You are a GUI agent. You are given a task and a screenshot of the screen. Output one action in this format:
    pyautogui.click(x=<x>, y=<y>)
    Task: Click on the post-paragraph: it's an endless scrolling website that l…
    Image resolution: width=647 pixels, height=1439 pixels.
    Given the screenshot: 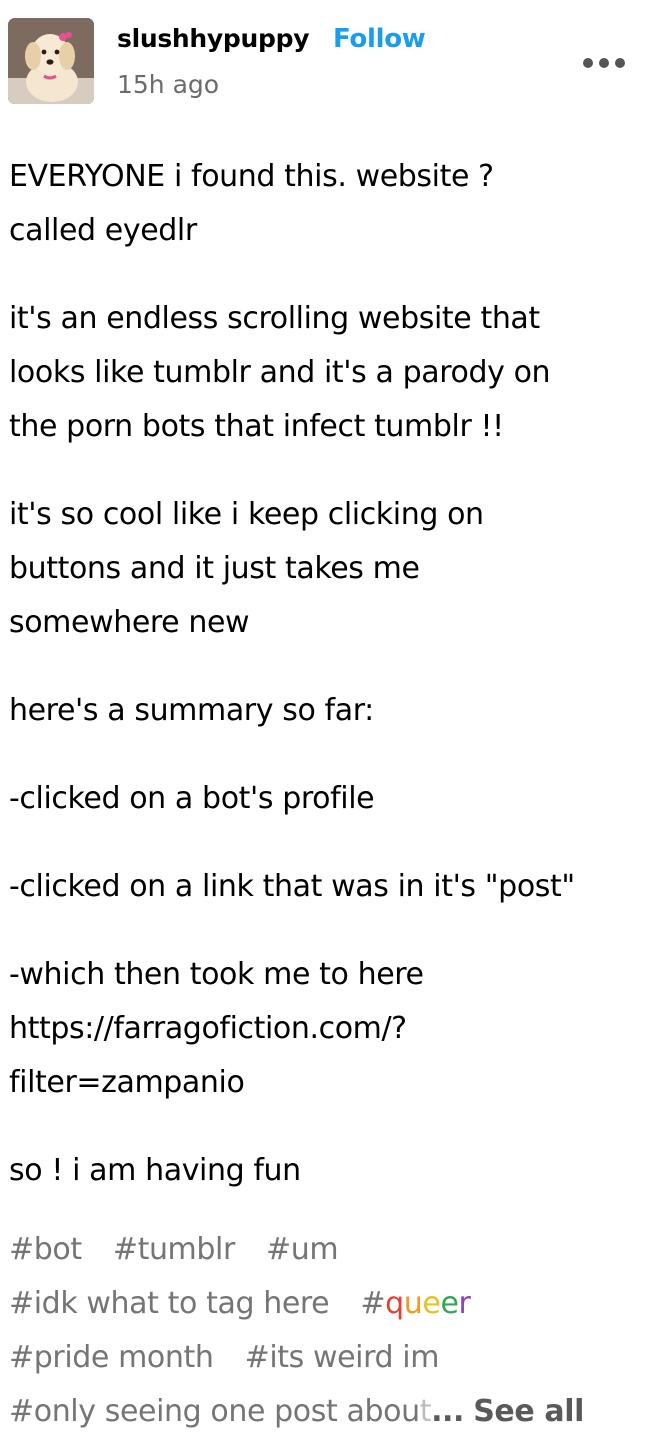 What is the action you would take?
    pyautogui.click(x=324, y=373)
    